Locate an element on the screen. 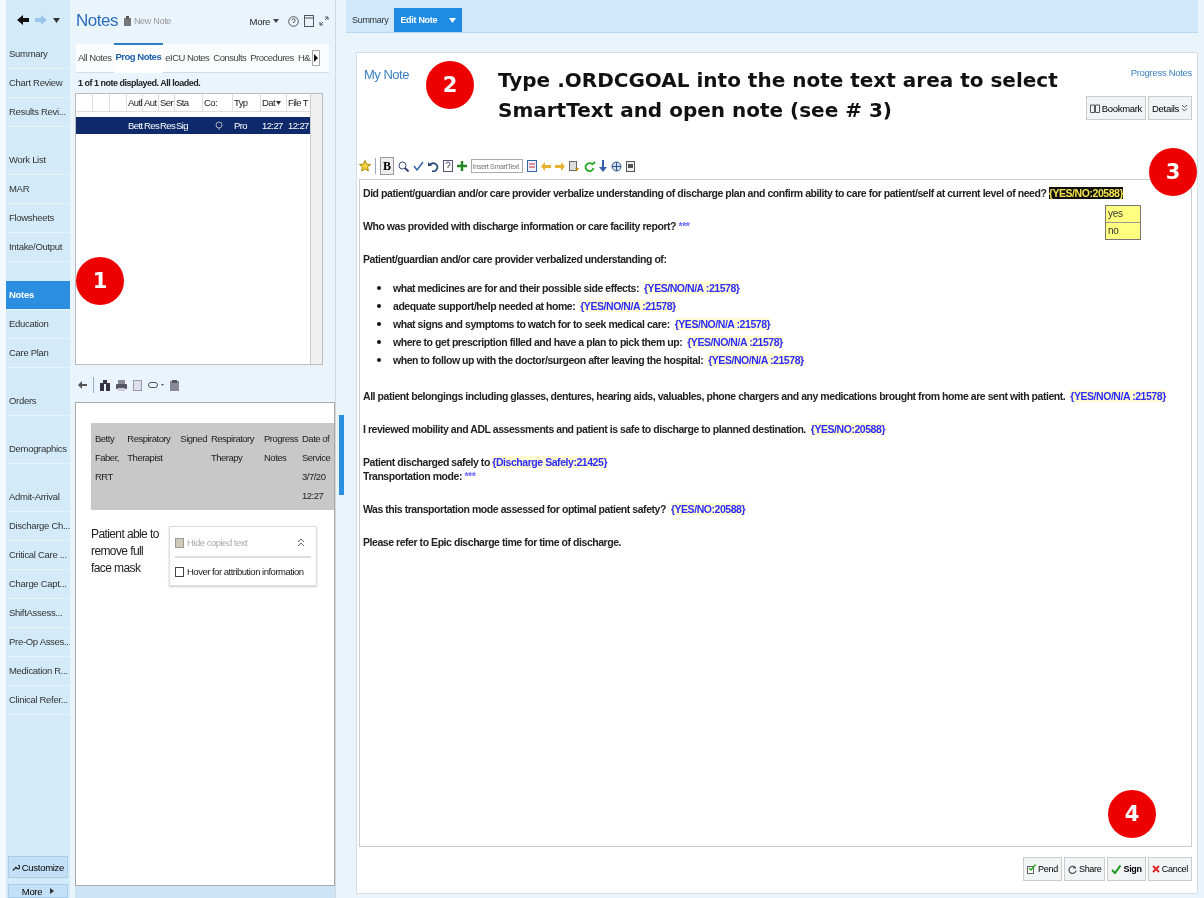 The image size is (1204, 898). document-icon is located at coordinates (574, 166).